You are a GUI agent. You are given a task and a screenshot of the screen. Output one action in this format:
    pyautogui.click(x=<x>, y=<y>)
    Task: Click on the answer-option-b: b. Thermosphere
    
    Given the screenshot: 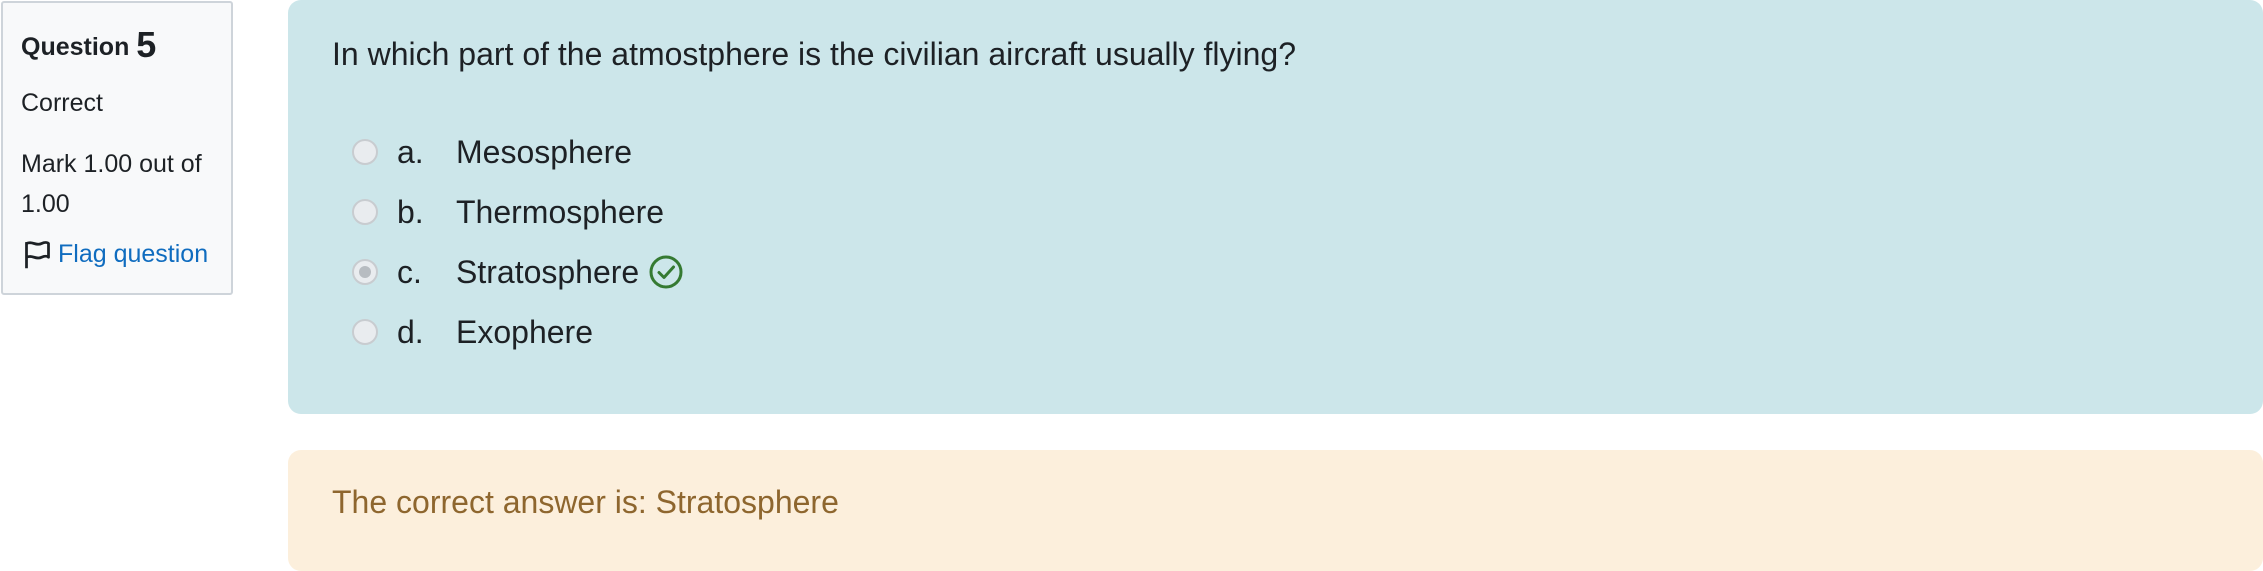 What is the action you would take?
    pyautogui.click(x=1297, y=212)
    